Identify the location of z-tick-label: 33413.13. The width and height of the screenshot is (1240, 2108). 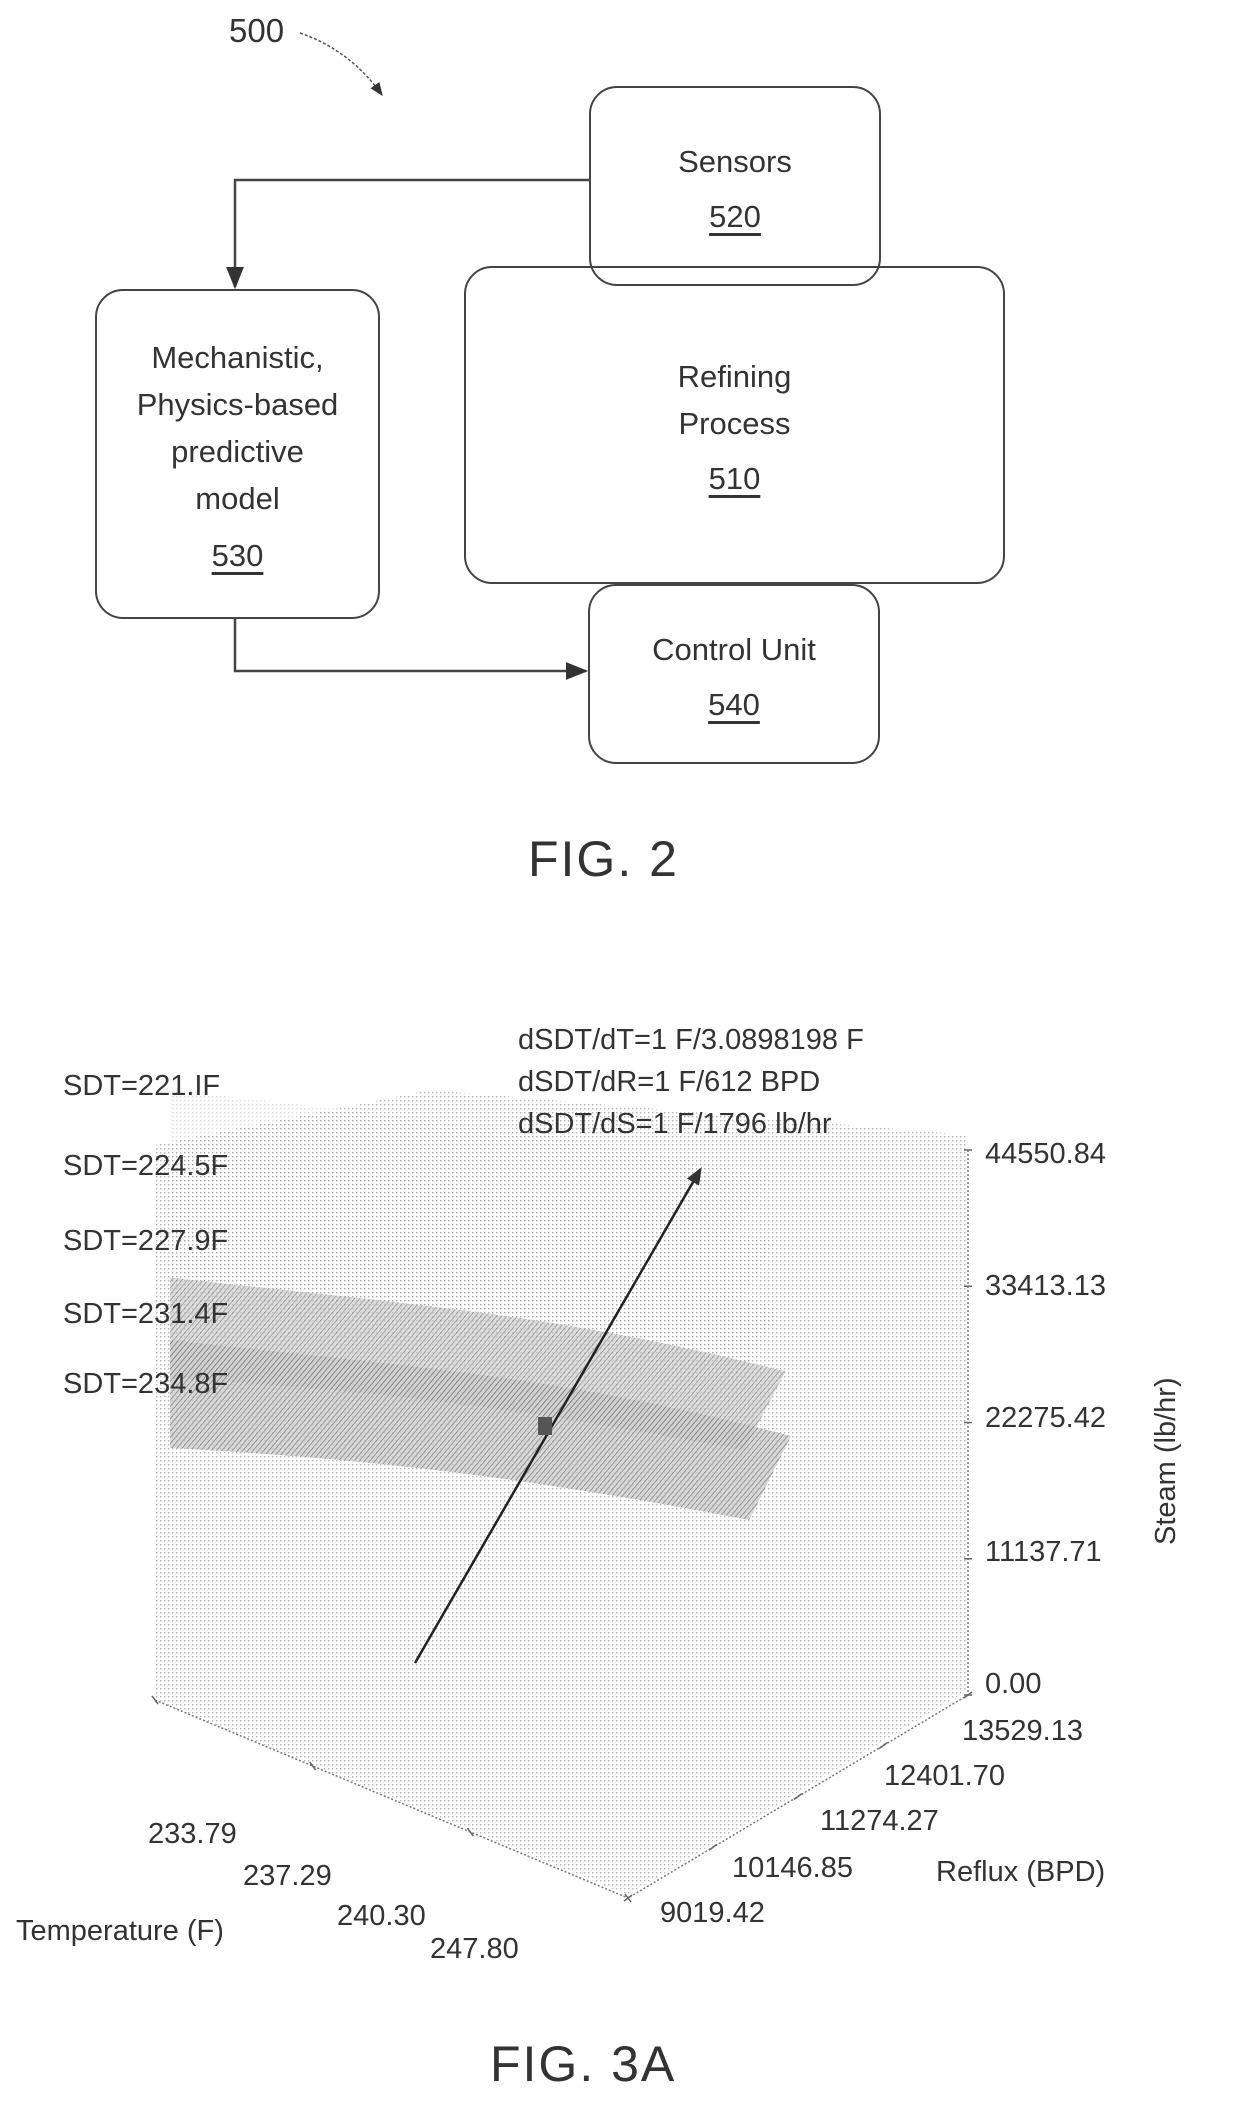
(1045, 1286).